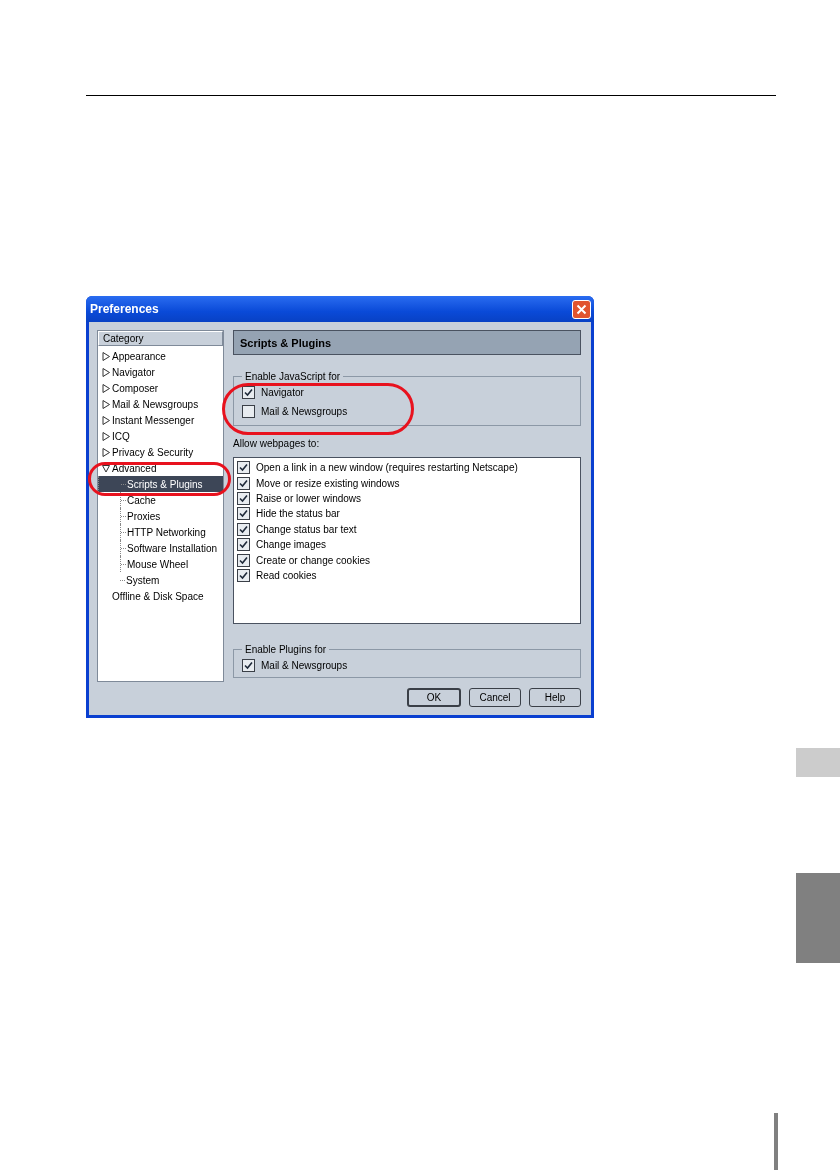 The image size is (840, 1174). I want to click on column-header: Category, so click(160, 338).